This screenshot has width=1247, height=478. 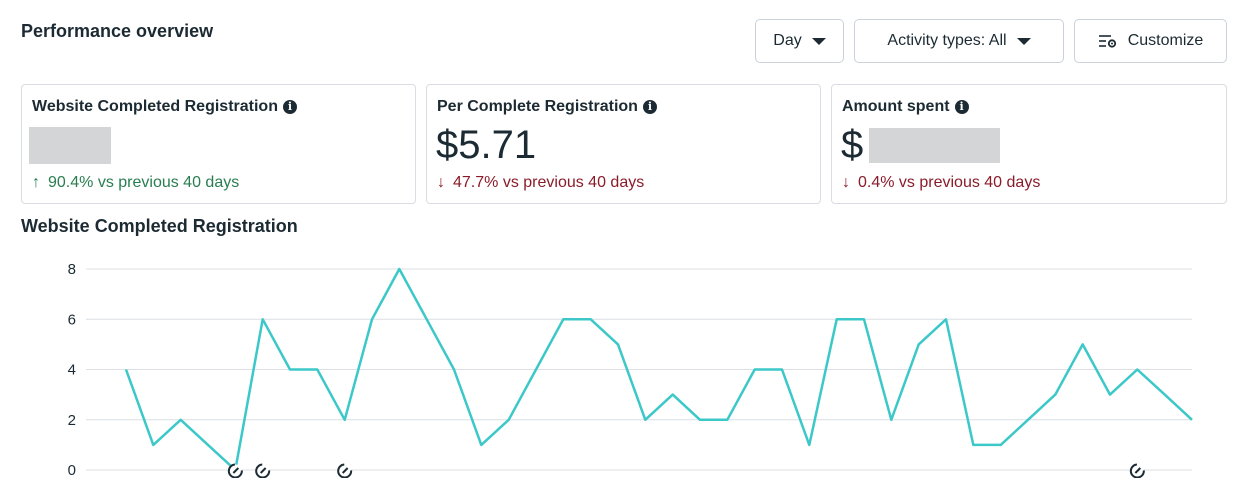 I want to click on delta-indicator: ↓ 0.4% vs previous 40 days, so click(x=941, y=183).